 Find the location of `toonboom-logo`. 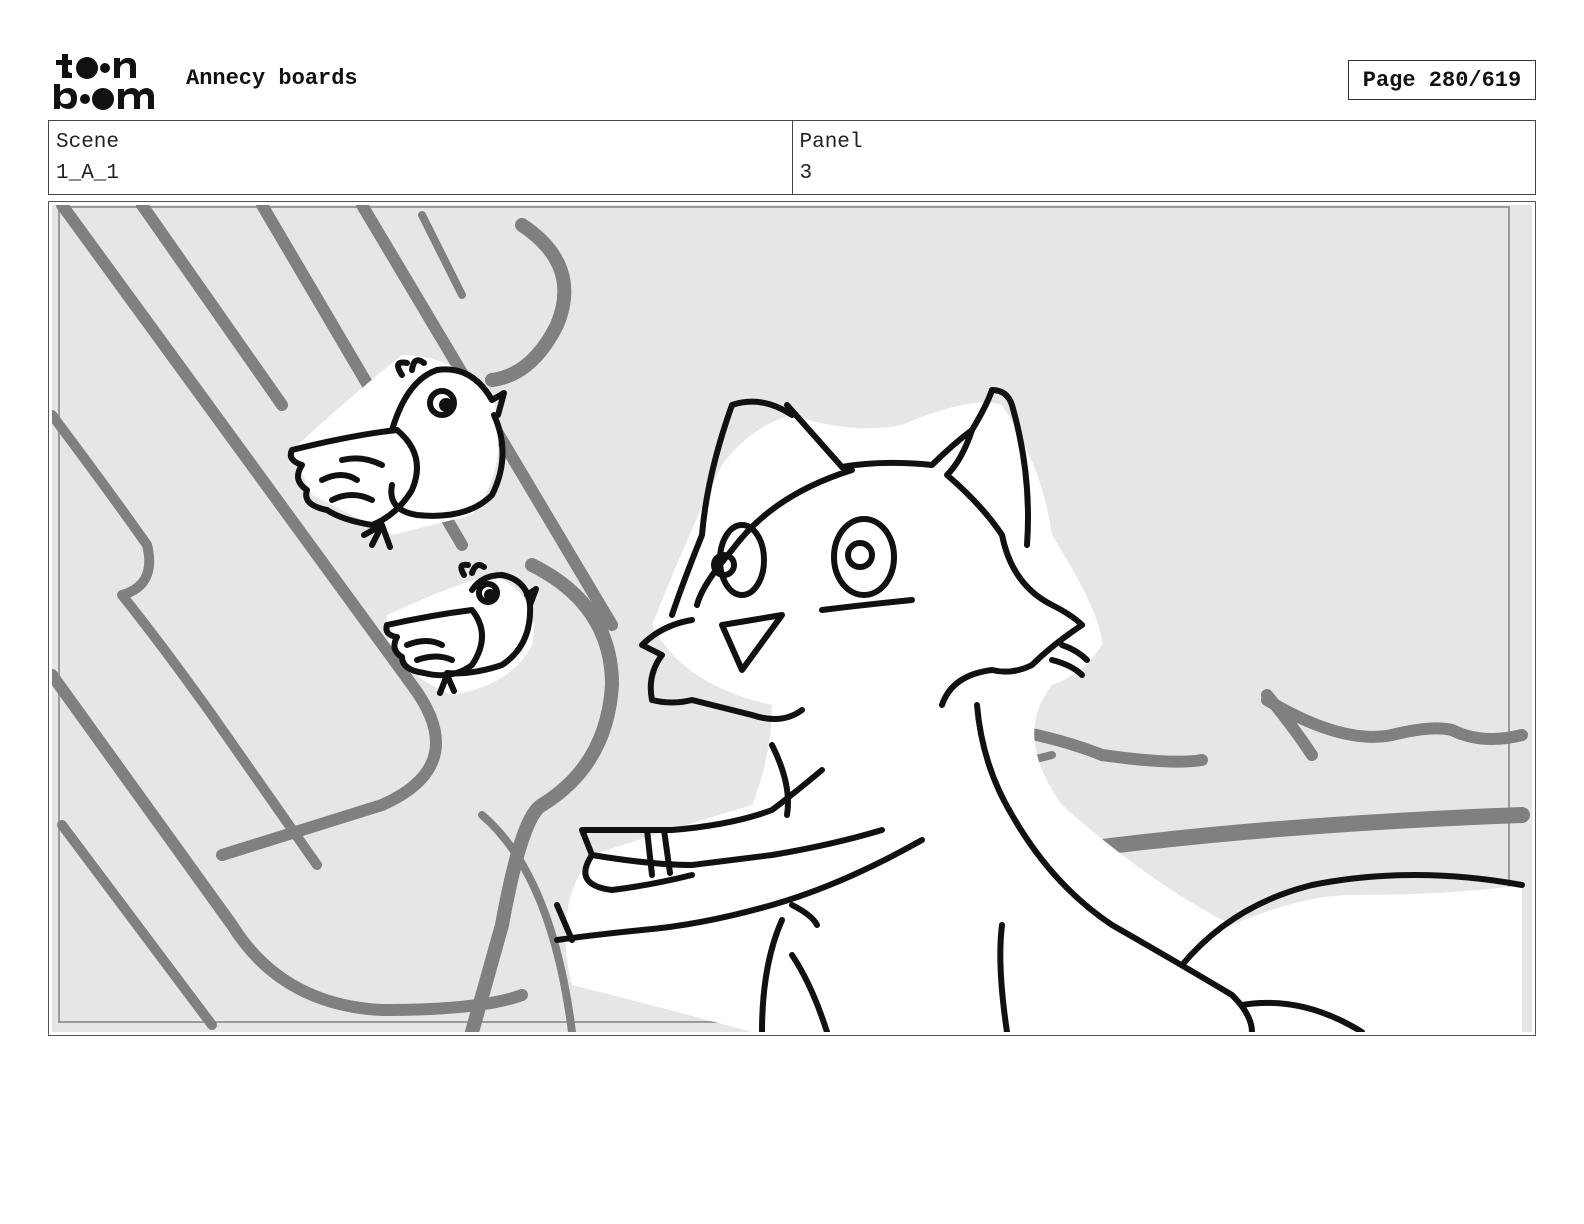

toonboom-logo is located at coordinates (108, 82).